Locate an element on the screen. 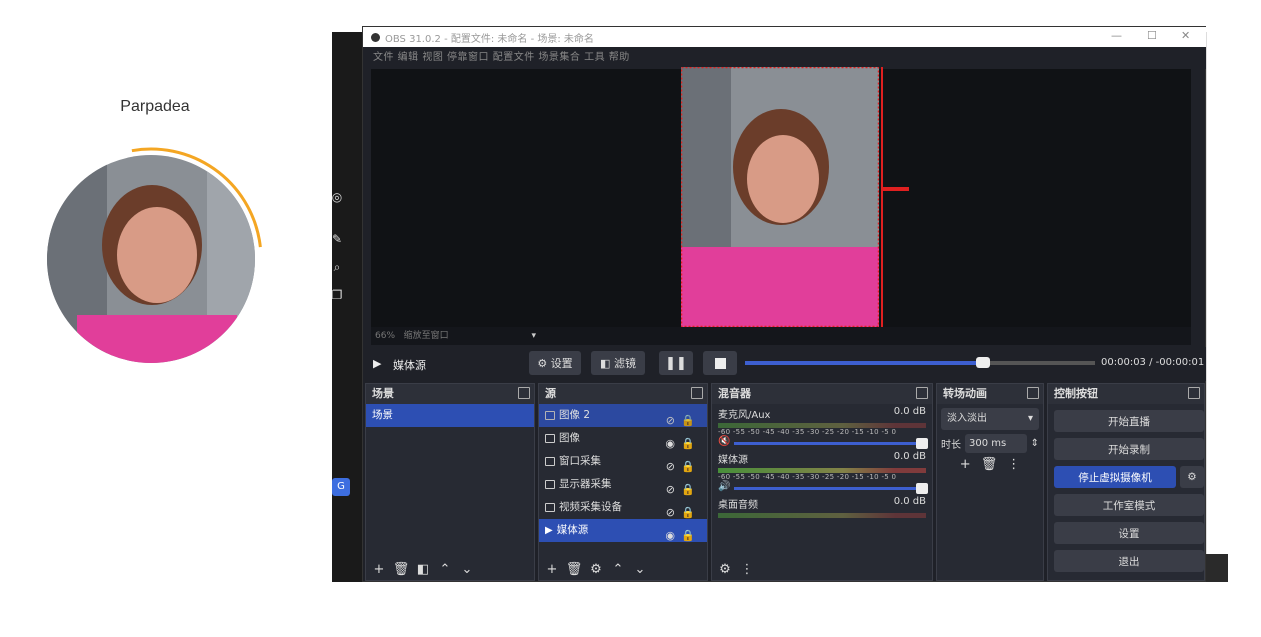  track-name: 媒体源 is located at coordinates (733, 460).